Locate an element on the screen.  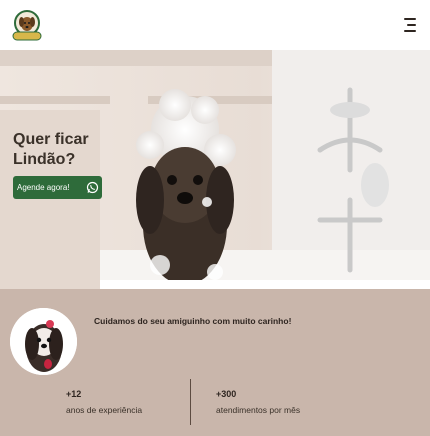
whatsapp-icon is located at coordinates (92, 187).